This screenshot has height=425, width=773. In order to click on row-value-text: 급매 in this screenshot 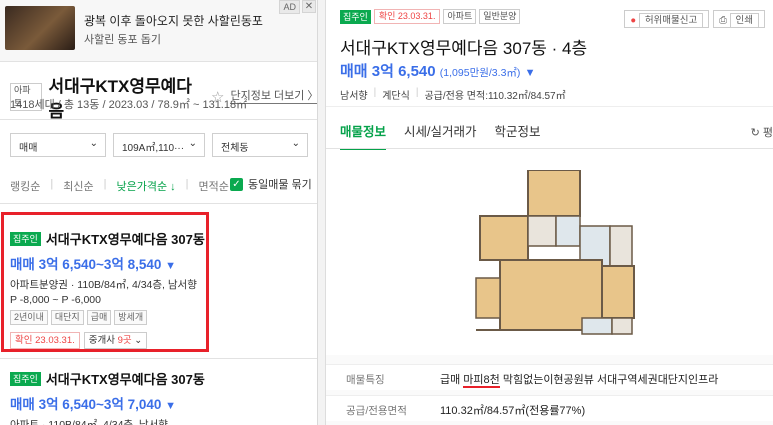, I will do `click(452, 380)`.